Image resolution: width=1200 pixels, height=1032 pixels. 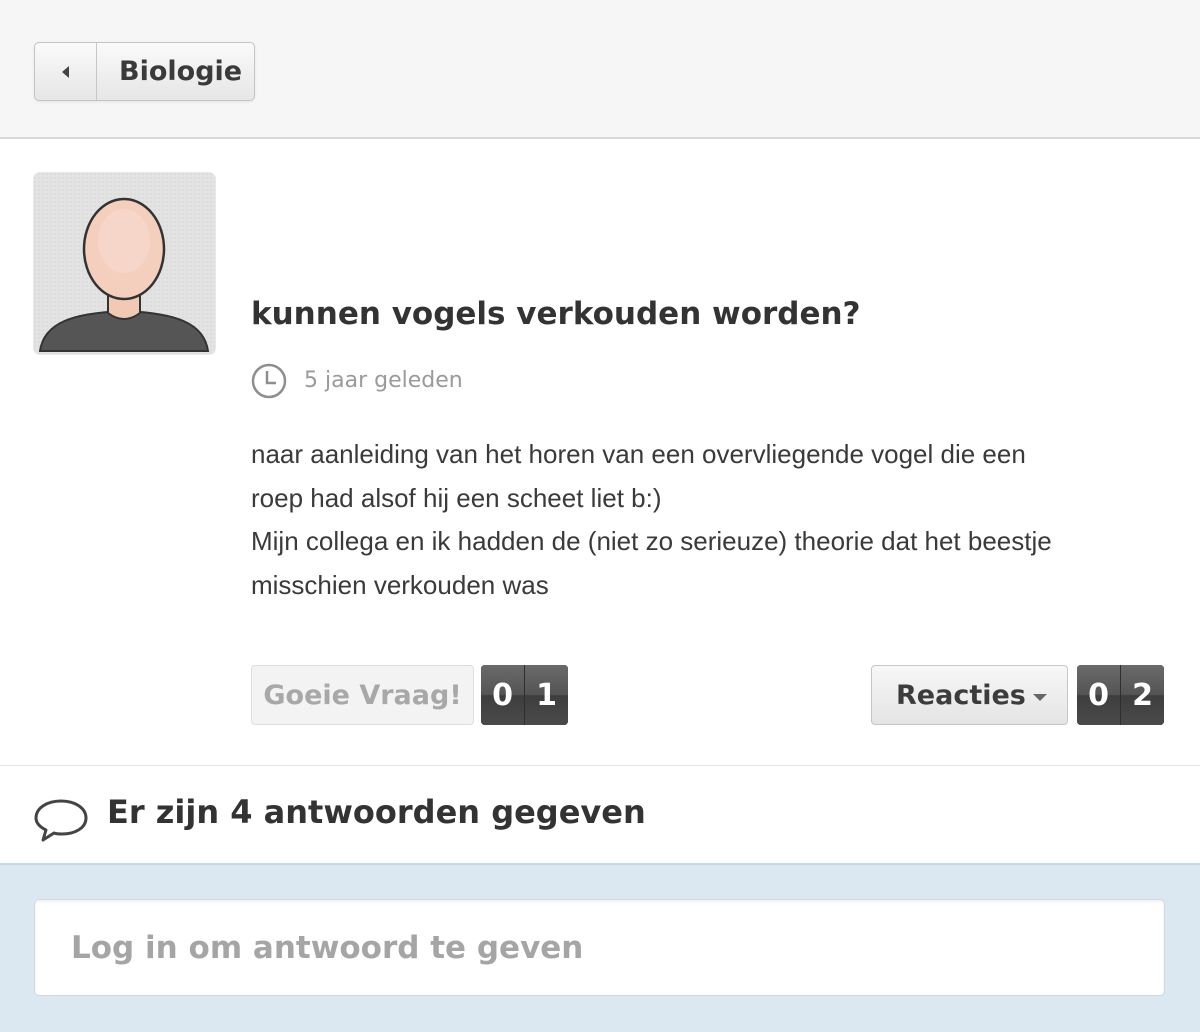 I want to click on question-body-line: roep had alsof hij een scheet liet b:), so click(x=456, y=497).